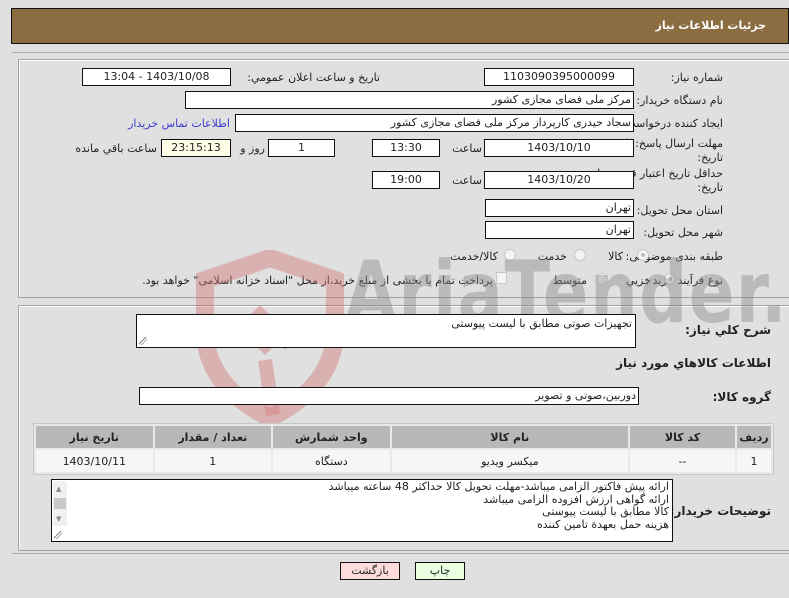 This screenshot has width=789, height=598. Describe the element at coordinates (674, 143) in the screenshot. I see `reply-deadline-label: مهلت ارسال پاسخ: تا` at that location.